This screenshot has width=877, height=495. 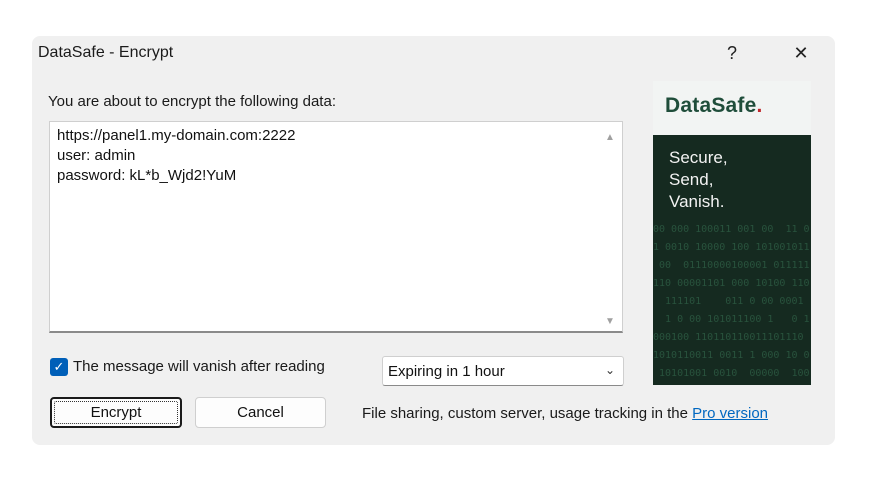 I want to click on help-button: ?, so click(x=732, y=53).